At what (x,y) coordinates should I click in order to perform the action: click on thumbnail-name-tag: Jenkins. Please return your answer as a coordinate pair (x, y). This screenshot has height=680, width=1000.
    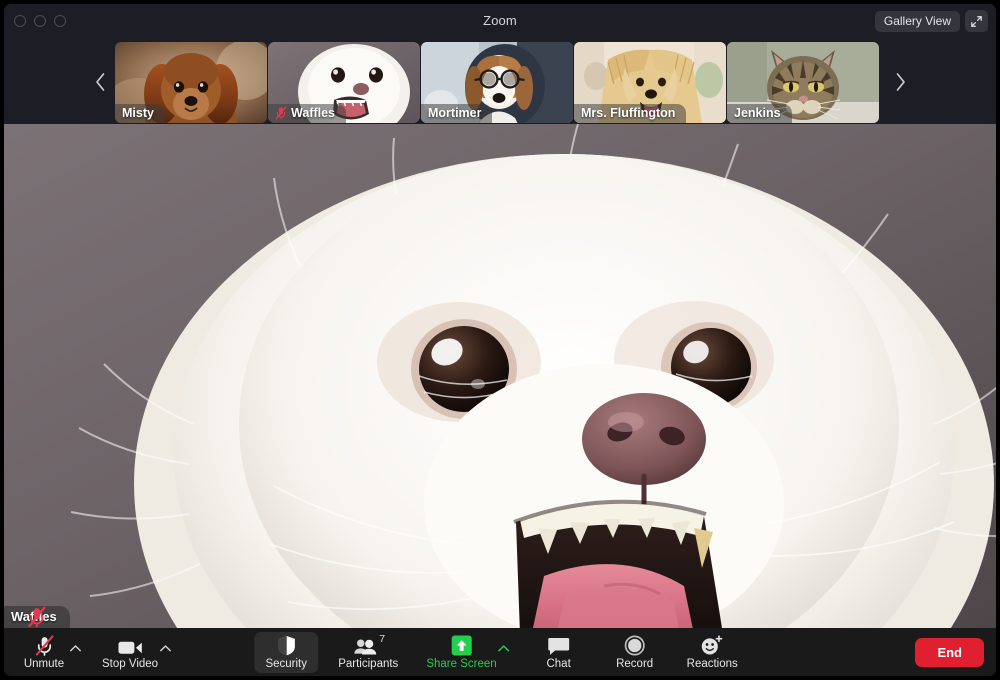
    Looking at the image, I should click on (759, 113).